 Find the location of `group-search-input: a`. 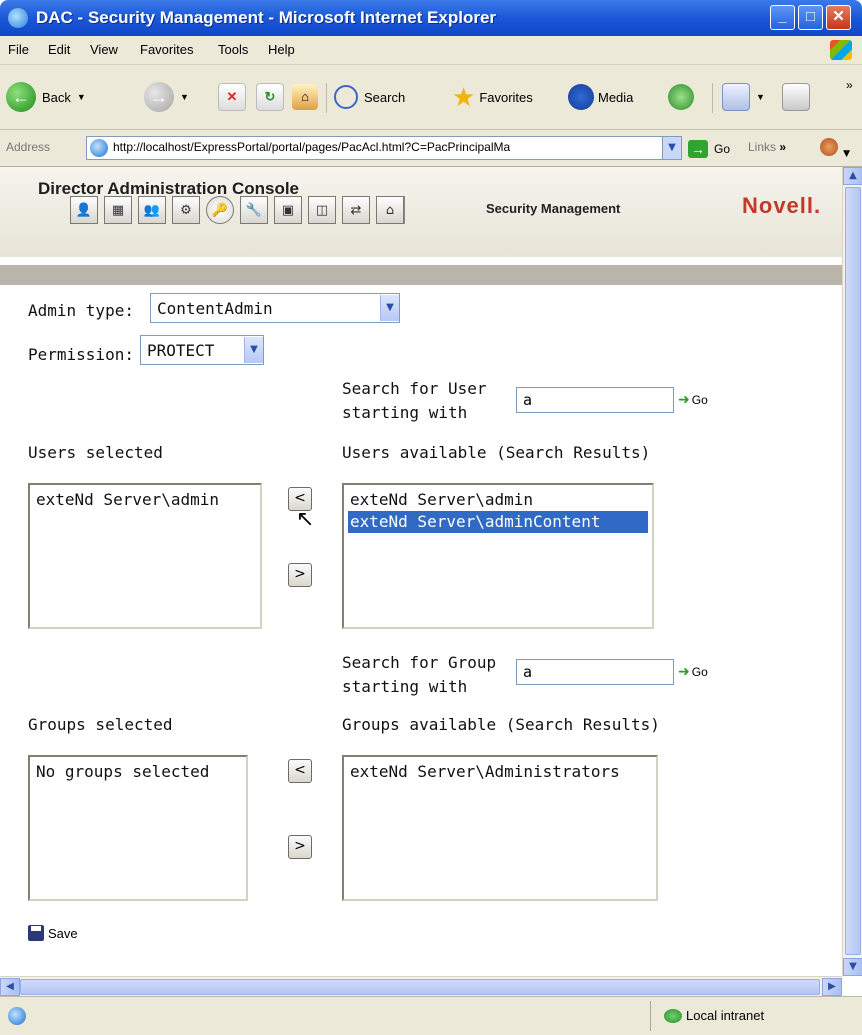

group-search-input: a is located at coordinates (595, 672).